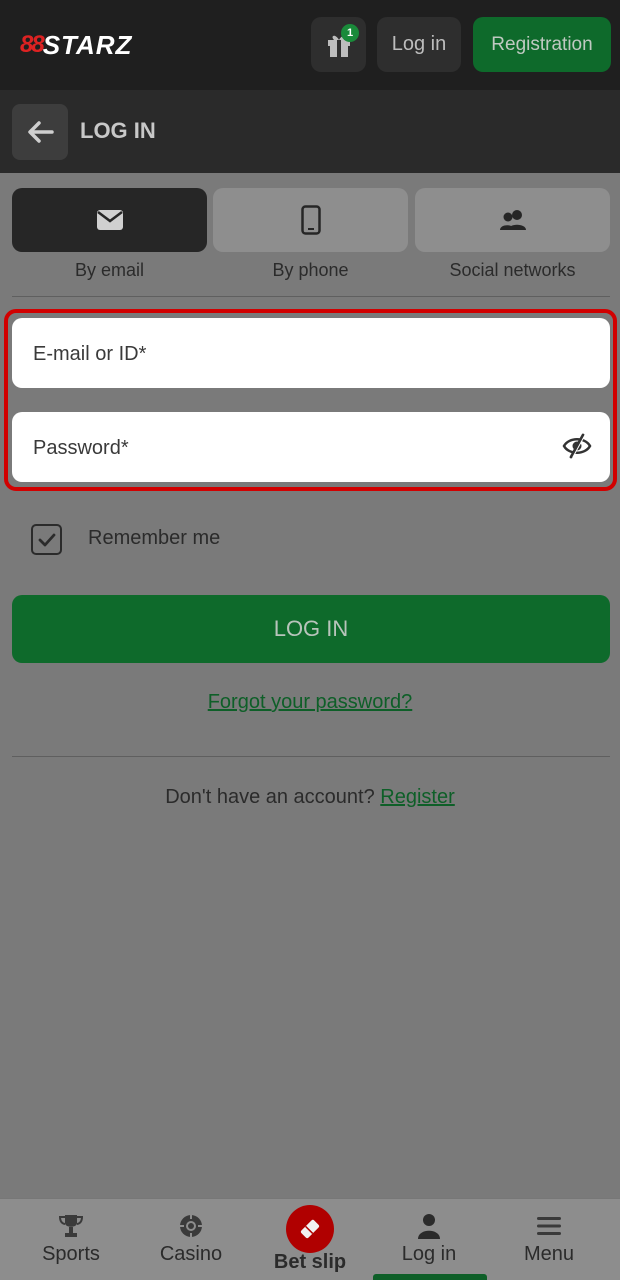 The height and width of the screenshot is (1280, 620). What do you see at coordinates (350, 33) in the screenshot?
I see `gift-count-badge: 1` at bounding box center [350, 33].